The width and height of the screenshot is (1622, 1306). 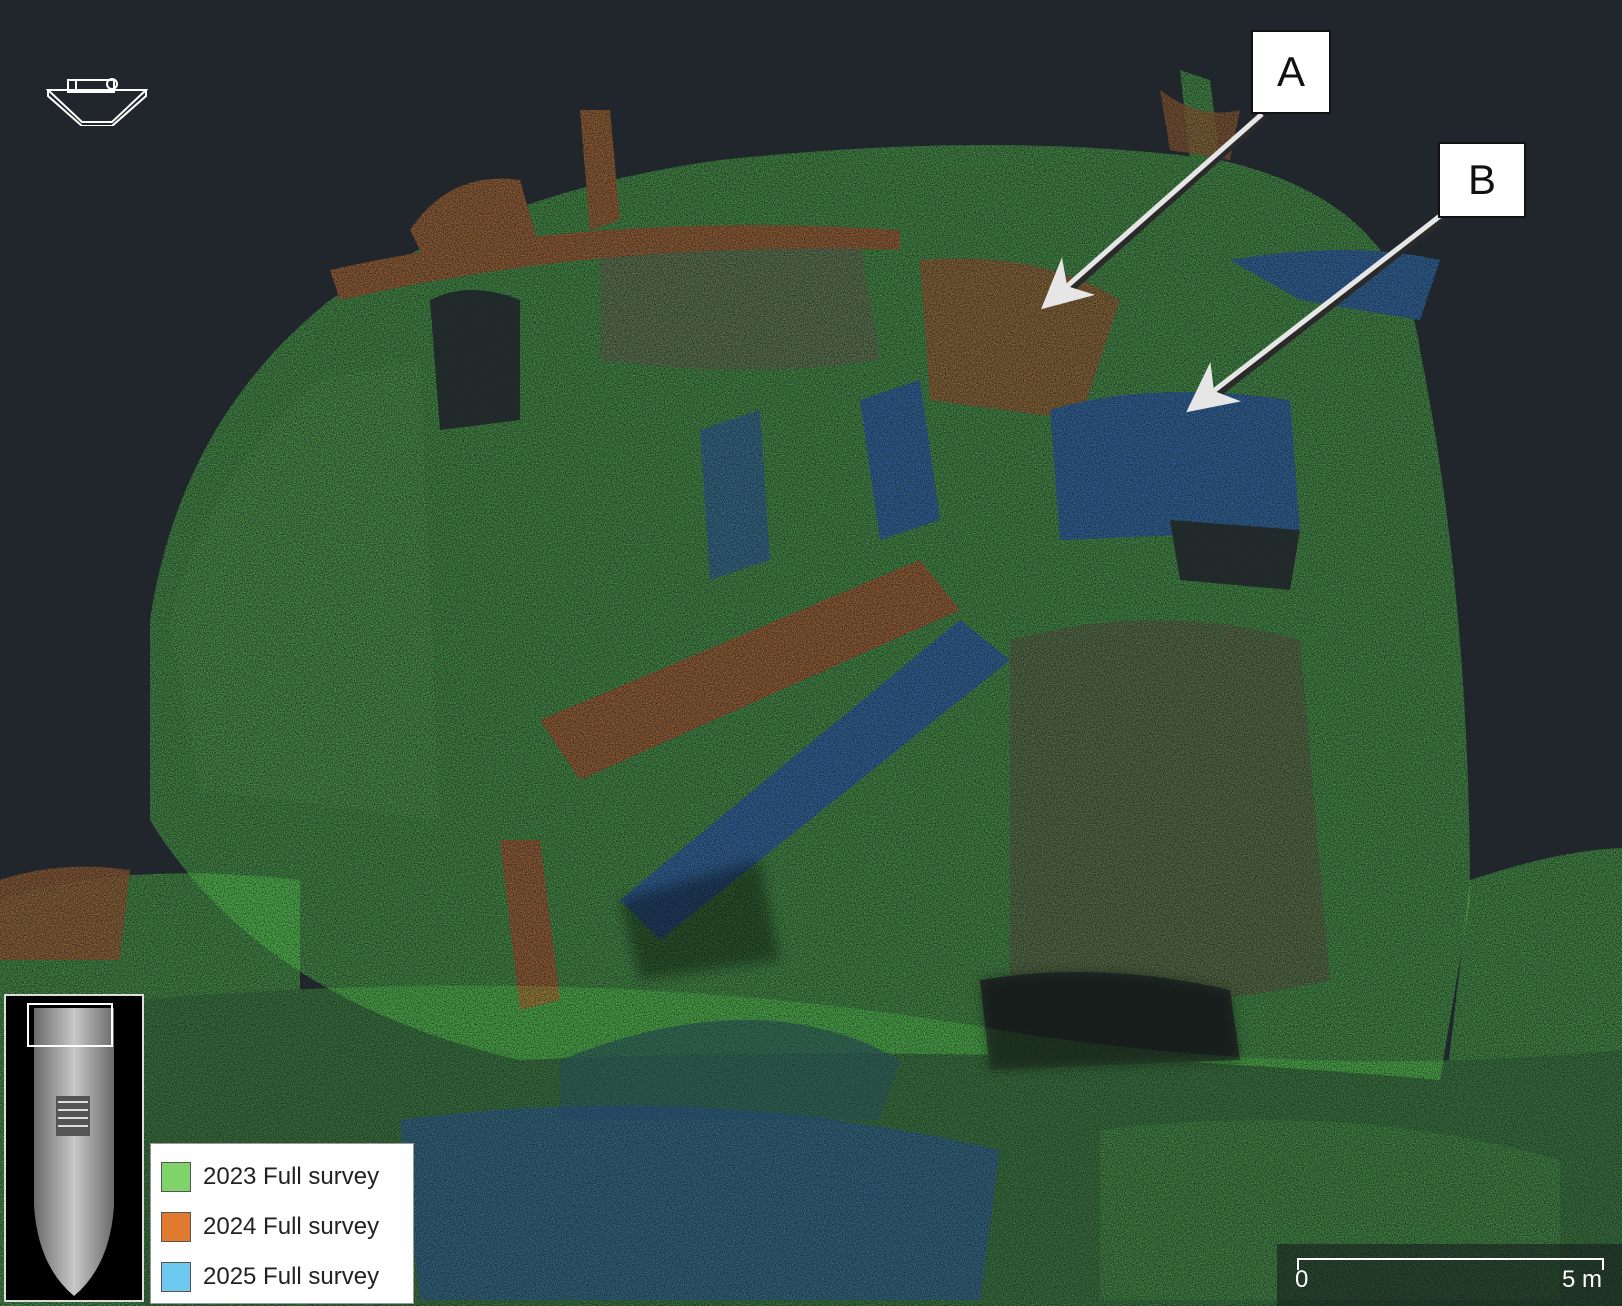 What do you see at coordinates (70, 1149) in the screenshot?
I see `ship-silhouette-icon` at bounding box center [70, 1149].